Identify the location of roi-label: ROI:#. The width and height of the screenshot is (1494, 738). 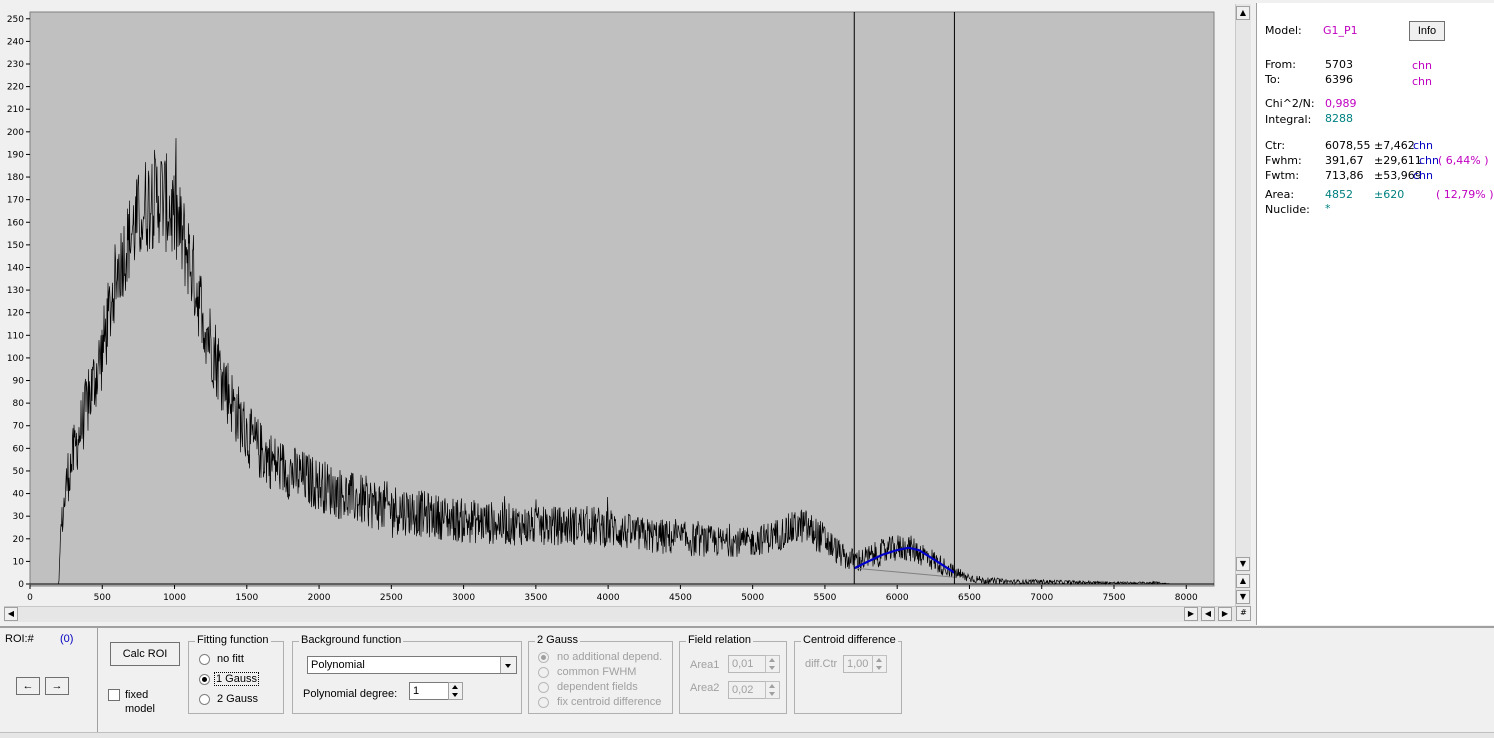
(19, 639).